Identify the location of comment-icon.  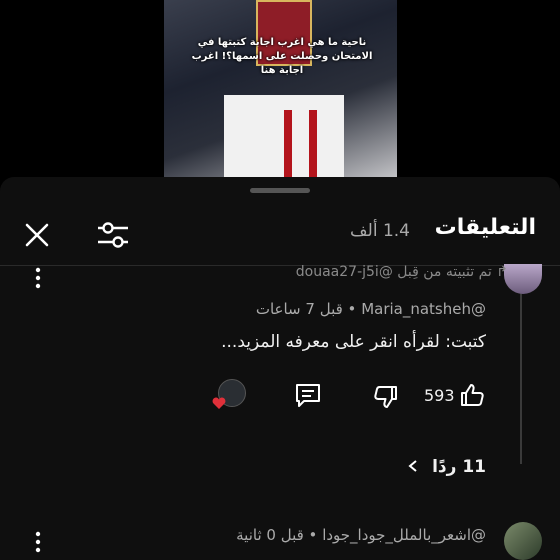
(308, 395).